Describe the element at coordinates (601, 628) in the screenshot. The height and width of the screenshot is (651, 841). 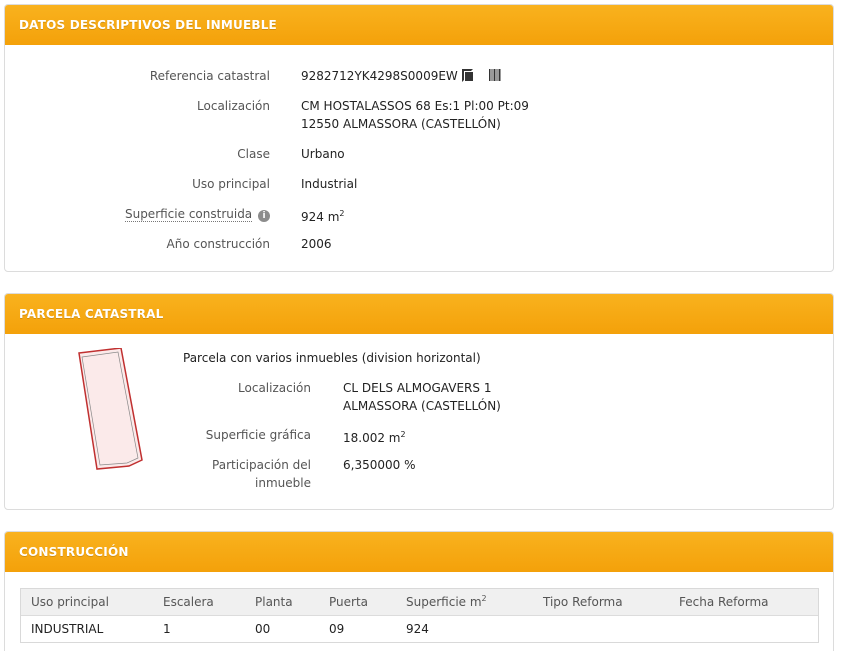
I see `cell-tipo-reforma` at that location.